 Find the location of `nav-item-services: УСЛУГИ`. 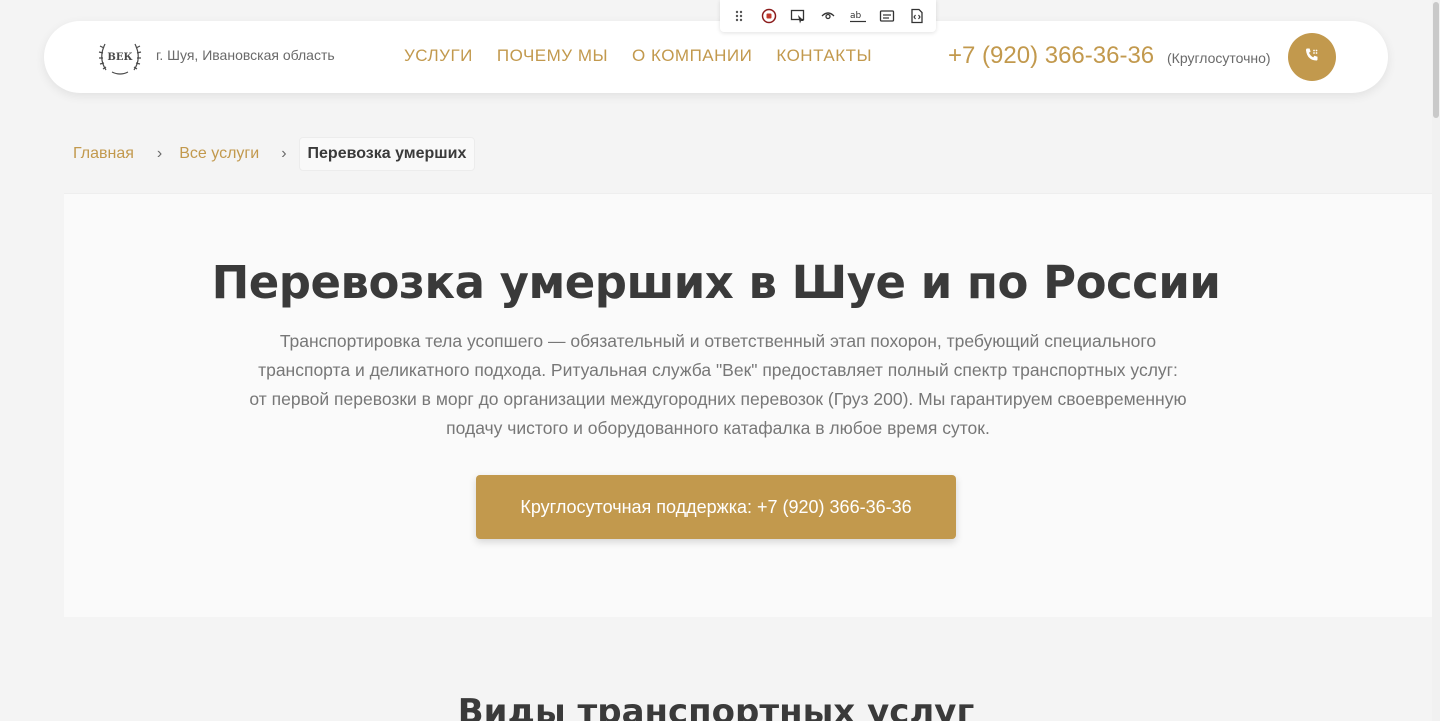

nav-item-services: УСЛУГИ is located at coordinates (438, 56).